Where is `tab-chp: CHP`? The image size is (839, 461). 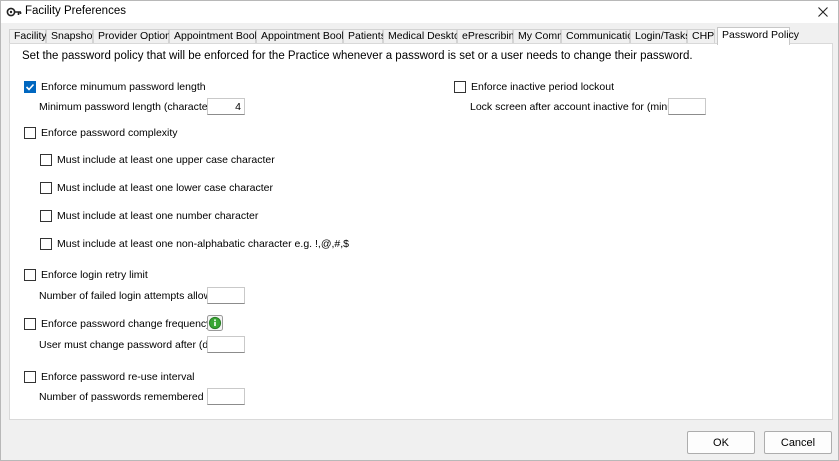 tab-chp: CHP is located at coordinates (701, 36).